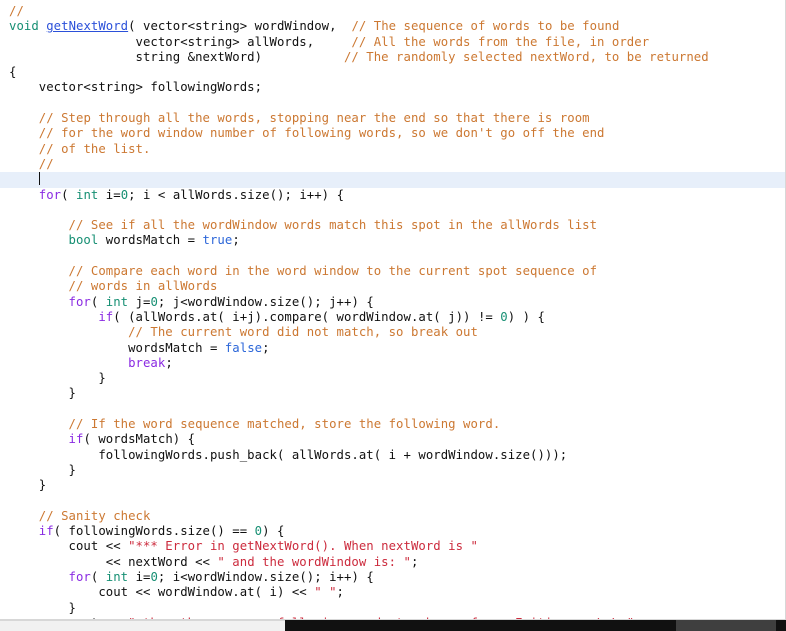  Describe the element at coordinates (392, 516) in the screenshot. I see `code-line: // Sanity check` at that location.